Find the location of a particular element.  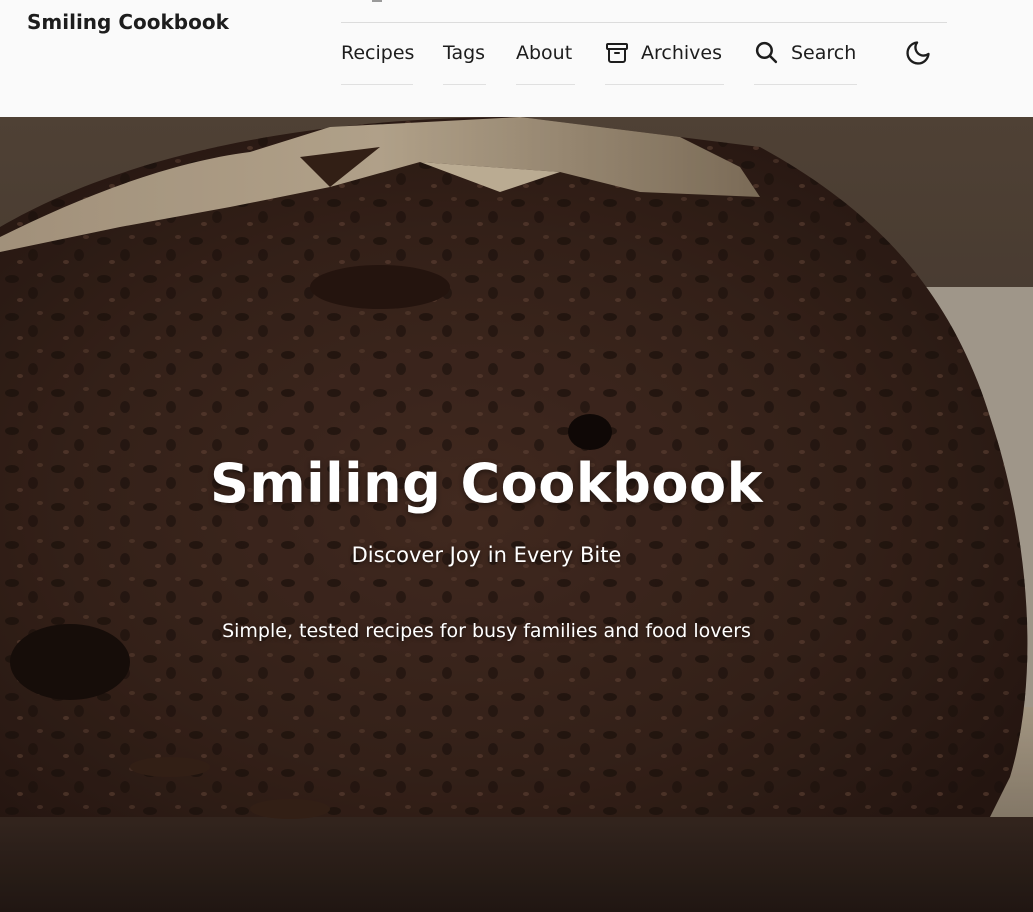

theme-toggle-button is located at coordinates (918, 55).